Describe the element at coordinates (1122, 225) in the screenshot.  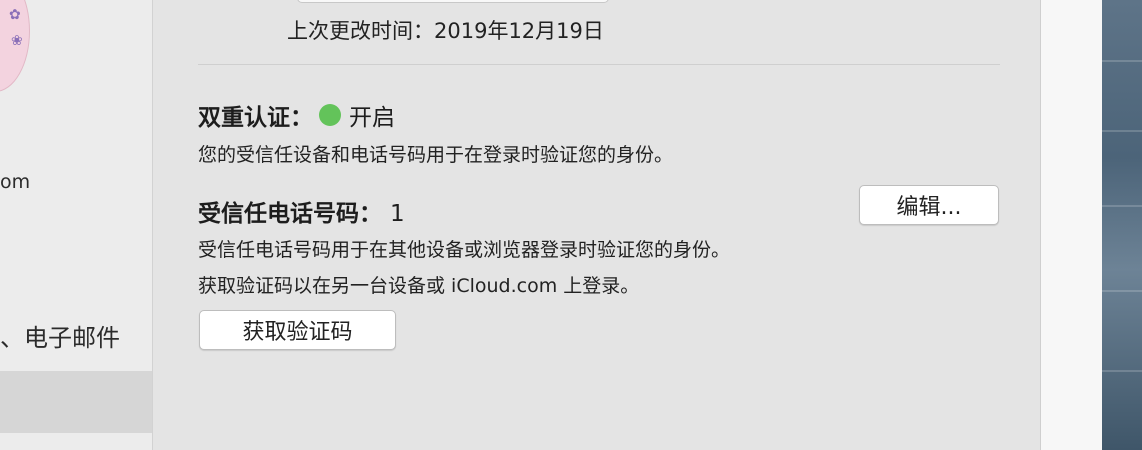
I see `wallpaper-ocean` at that location.